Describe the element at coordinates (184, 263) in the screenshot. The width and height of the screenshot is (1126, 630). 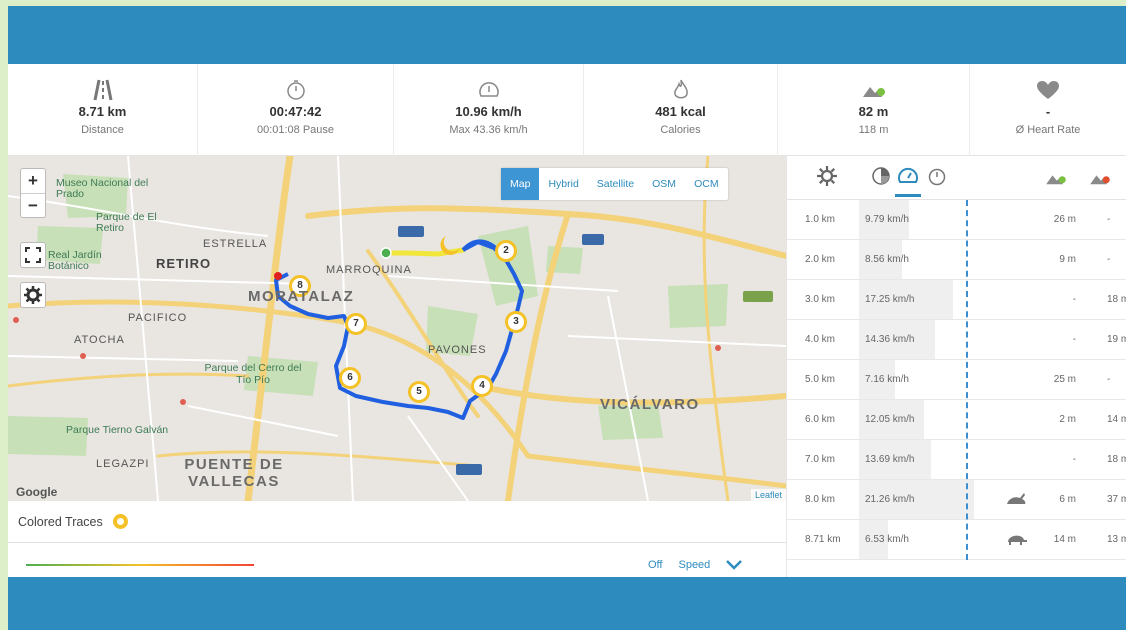
I see `label-retiro: RETIRO` at that location.